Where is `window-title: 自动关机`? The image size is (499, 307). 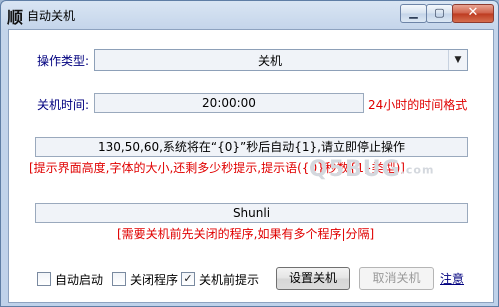 window-title: 自动关机 is located at coordinates (51, 16).